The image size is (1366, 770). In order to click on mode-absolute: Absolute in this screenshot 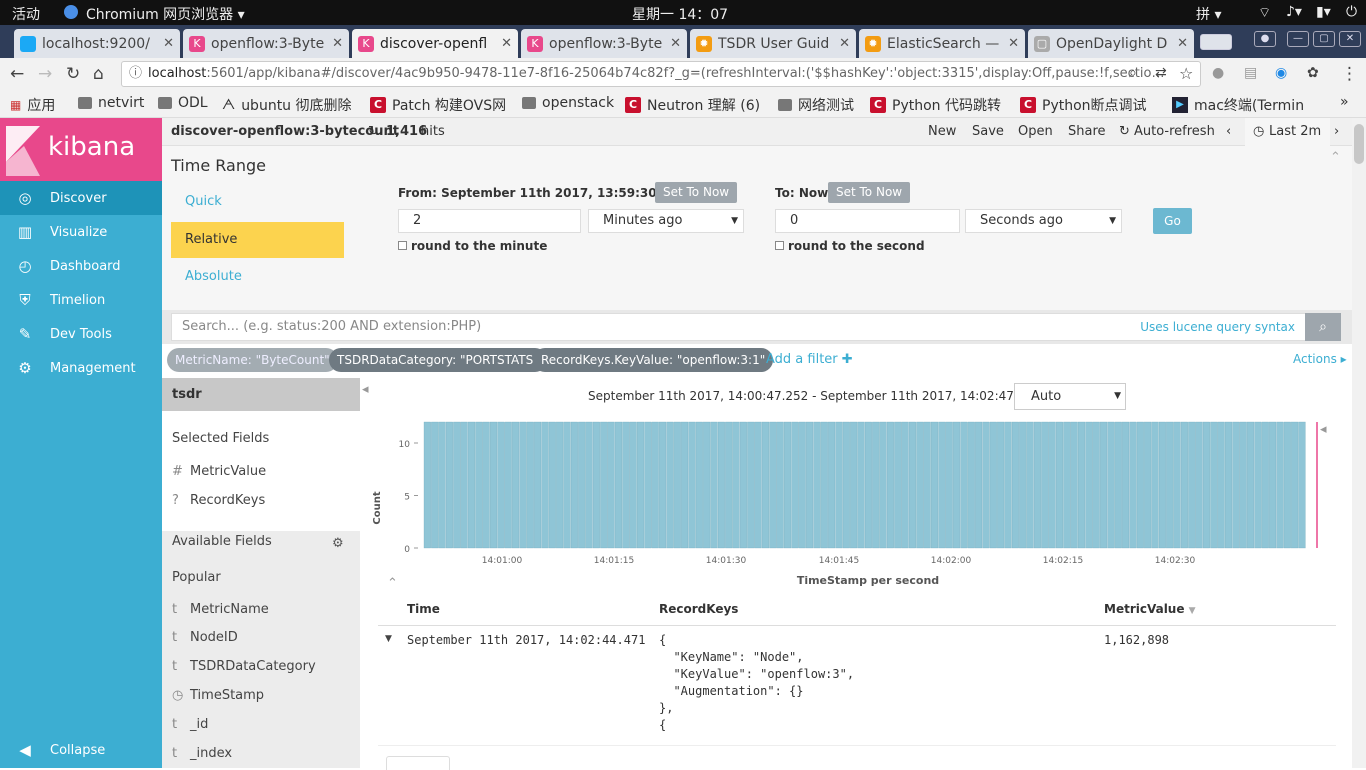, I will do `click(257, 278)`.